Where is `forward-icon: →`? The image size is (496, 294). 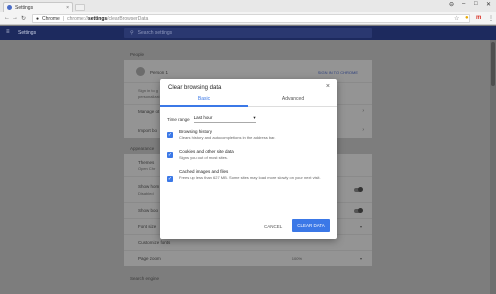 forward-icon: → is located at coordinates (15, 18).